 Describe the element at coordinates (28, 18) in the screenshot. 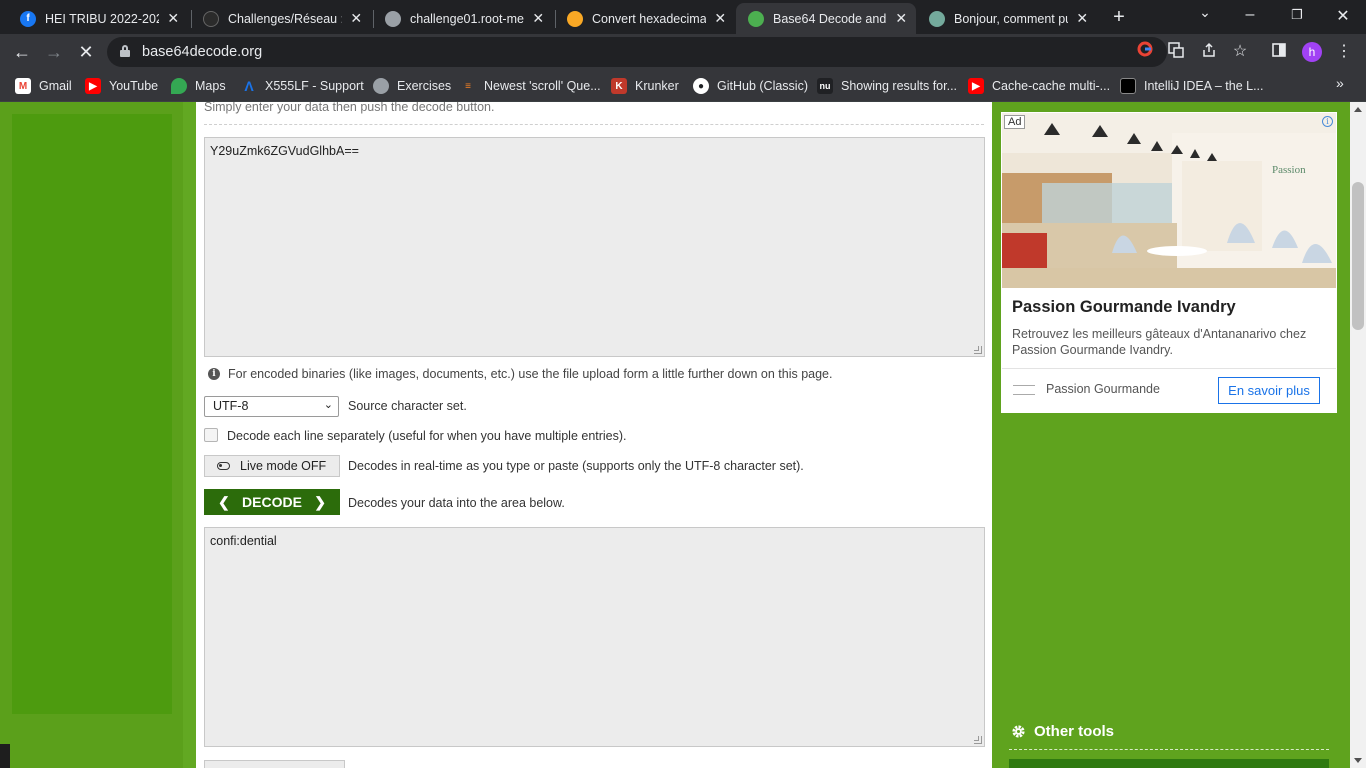

I see `facebook-icon: f` at that location.